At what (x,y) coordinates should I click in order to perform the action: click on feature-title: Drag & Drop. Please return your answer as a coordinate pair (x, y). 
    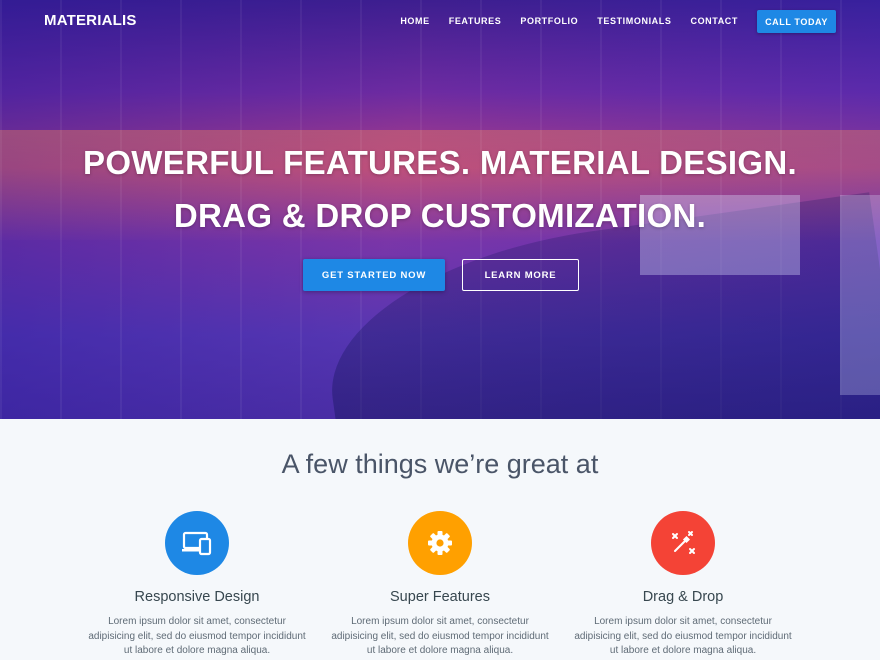
    Looking at the image, I should click on (683, 597).